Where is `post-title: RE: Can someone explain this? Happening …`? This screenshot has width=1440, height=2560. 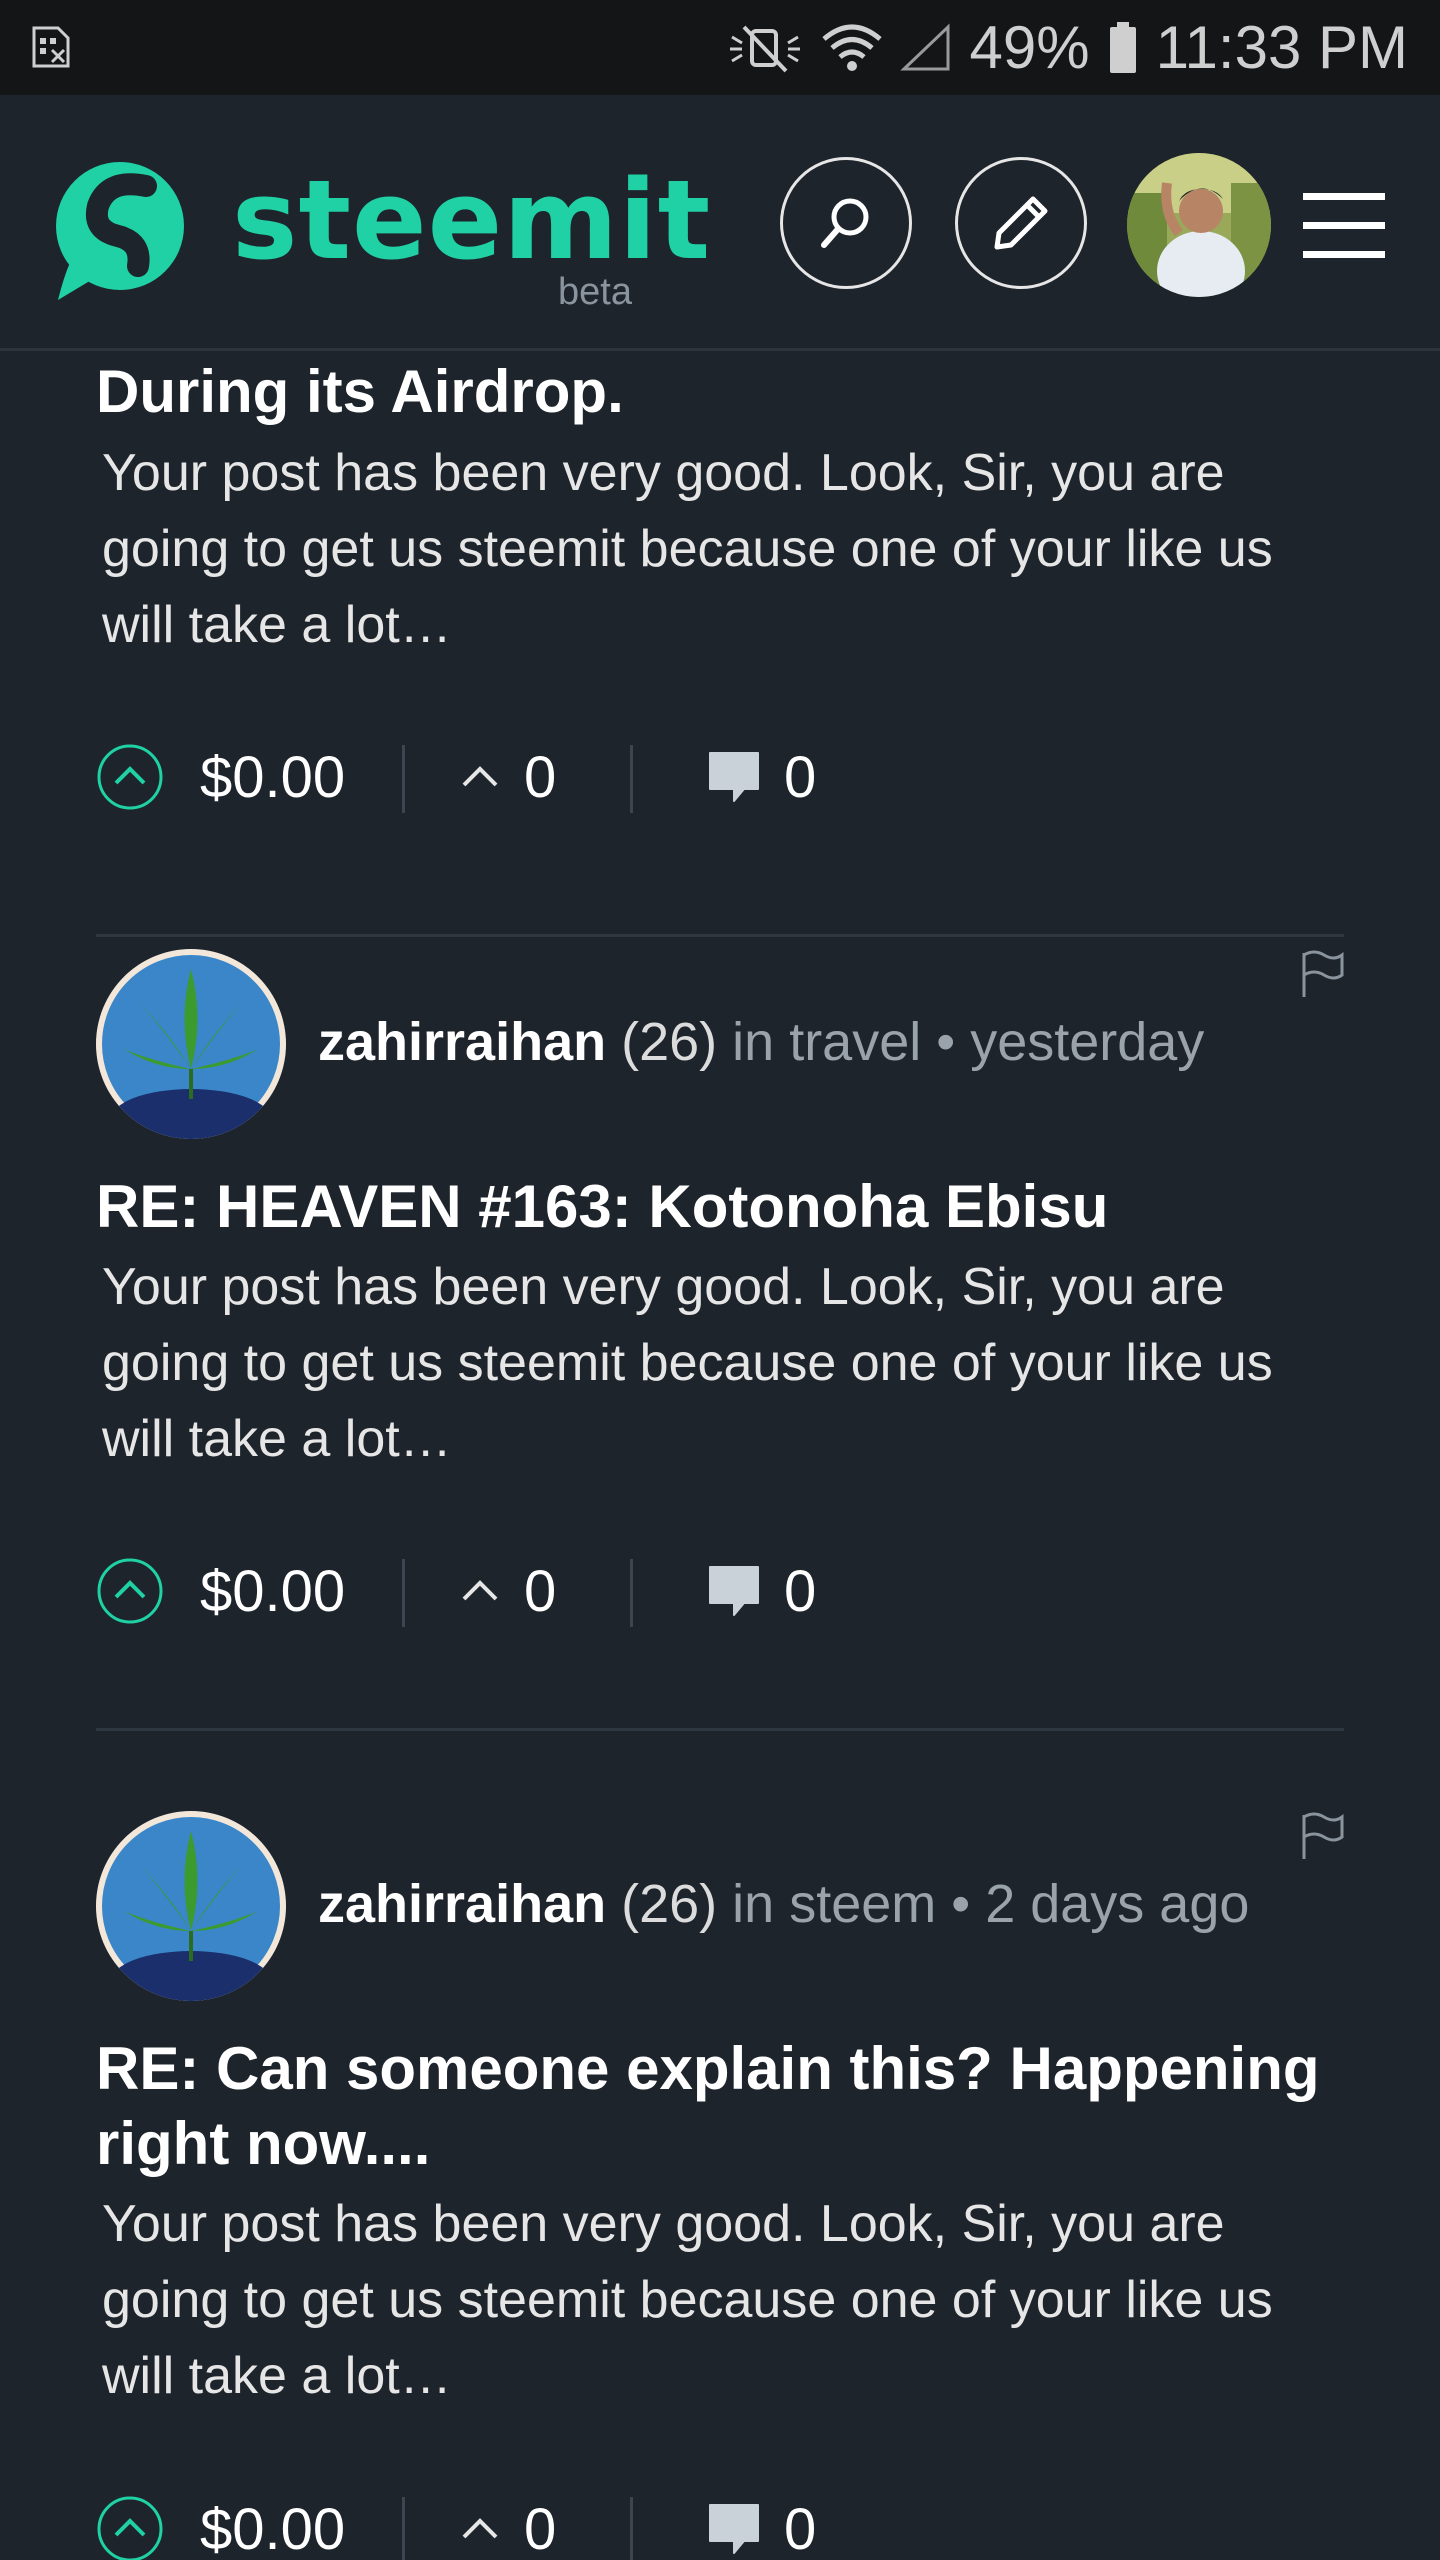 post-title: RE: Can someone explain this? Happening … is located at coordinates (720, 2106).